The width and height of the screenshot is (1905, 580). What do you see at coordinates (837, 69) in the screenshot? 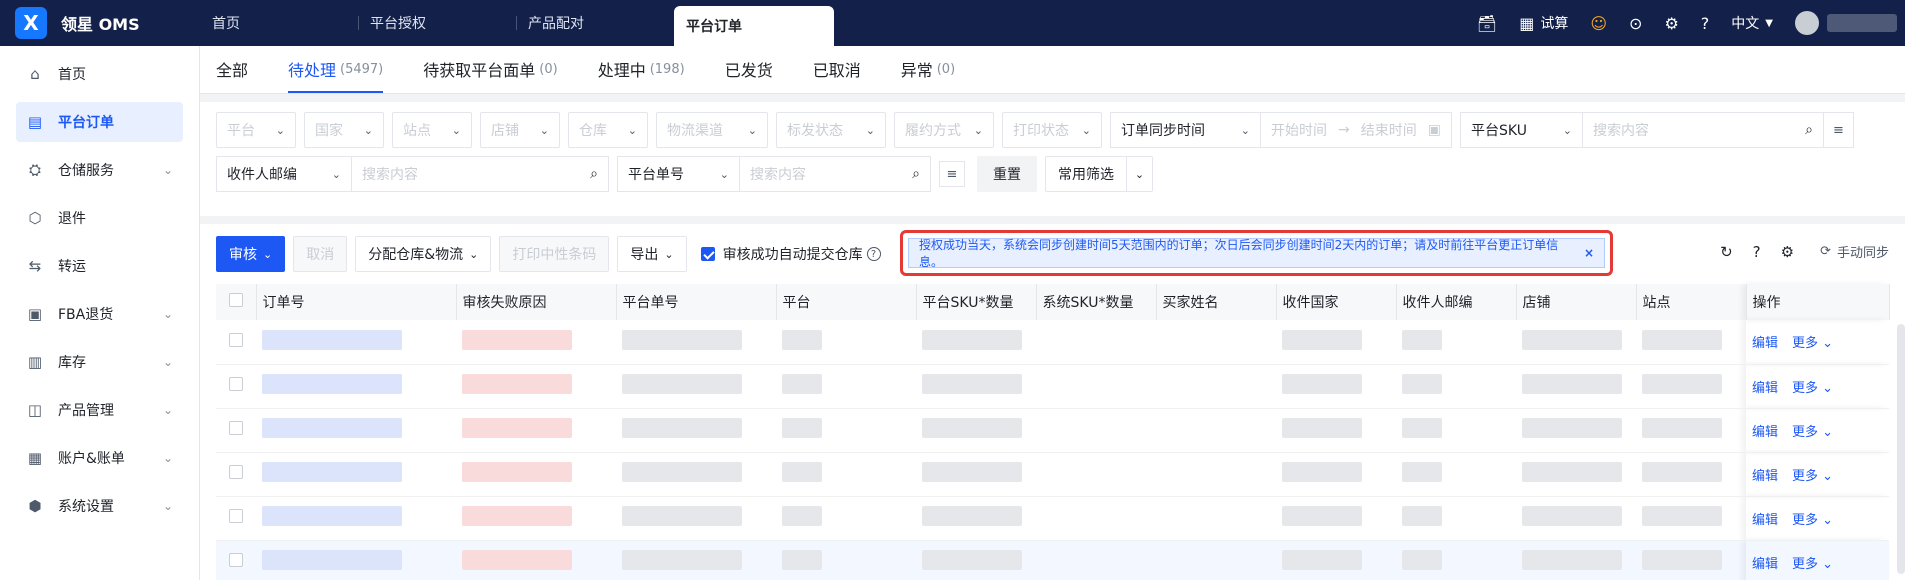
I see `tab-cancelled: 已取消` at bounding box center [837, 69].